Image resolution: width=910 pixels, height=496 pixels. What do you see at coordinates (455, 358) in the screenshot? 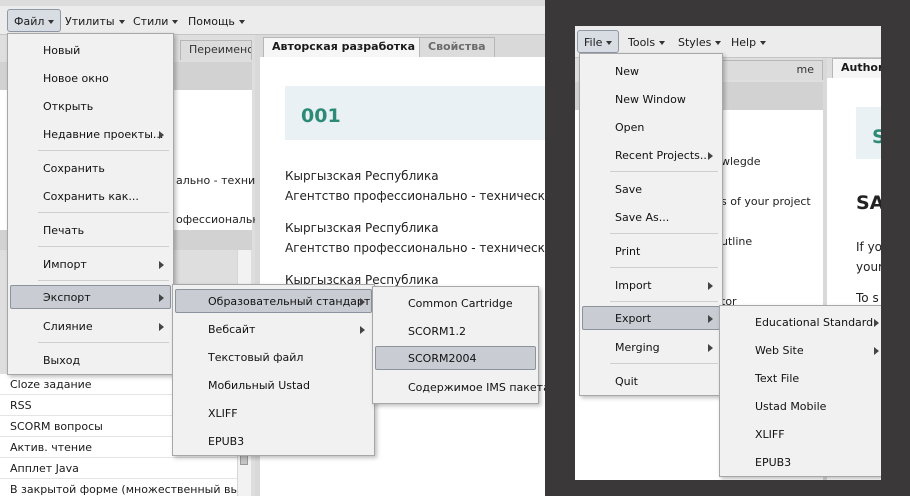
I see `menu-item-scorm2004: SCORM2004` at bounding box center [455, 358].